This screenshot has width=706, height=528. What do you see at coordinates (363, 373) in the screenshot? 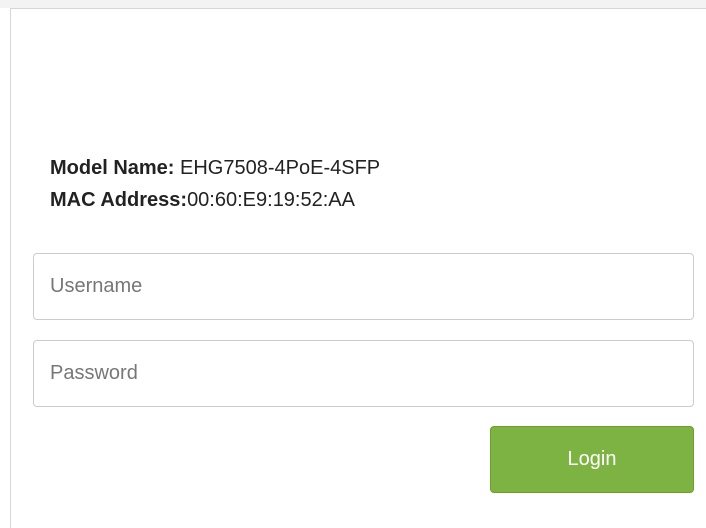
I see `password-input` at bounding box center [363, 373].